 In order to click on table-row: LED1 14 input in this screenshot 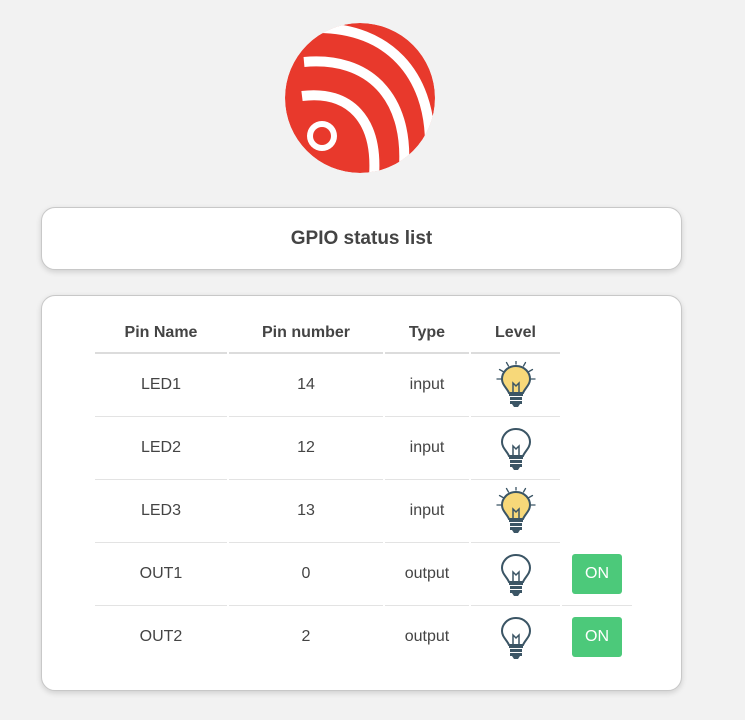, I will do `click(363, 385)`.